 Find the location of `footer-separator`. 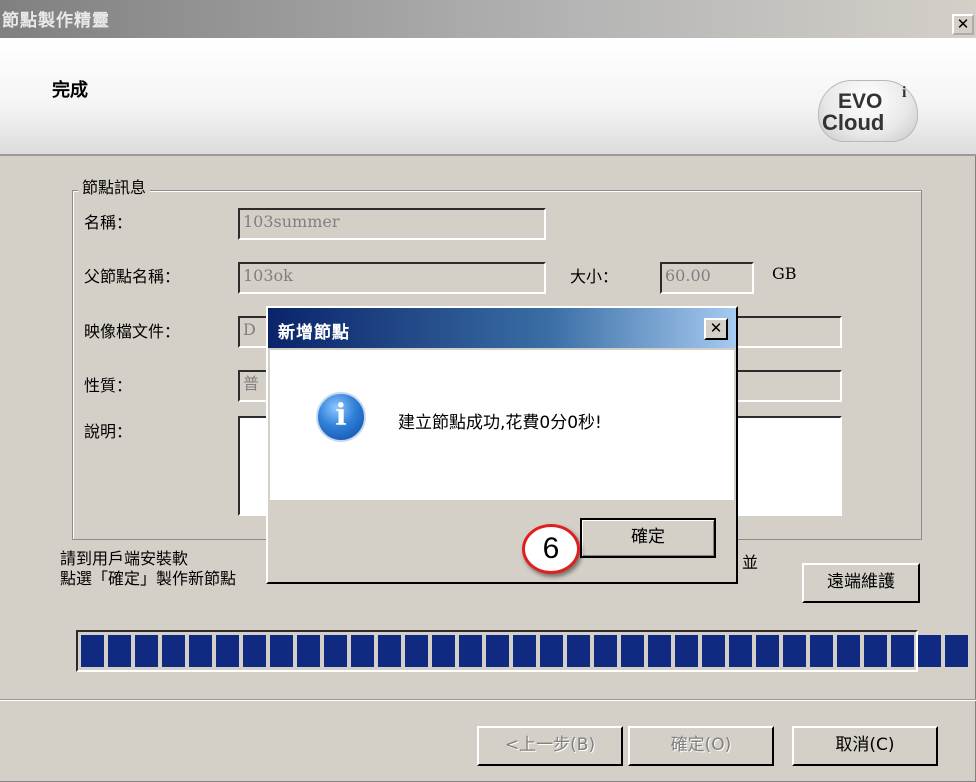

footer-separator is located at coordinates (488, 700).